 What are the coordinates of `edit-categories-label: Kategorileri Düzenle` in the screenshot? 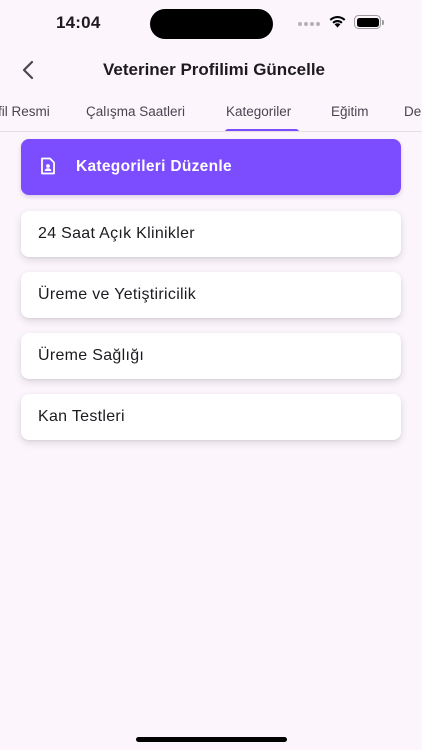 It's located at (154, 166).